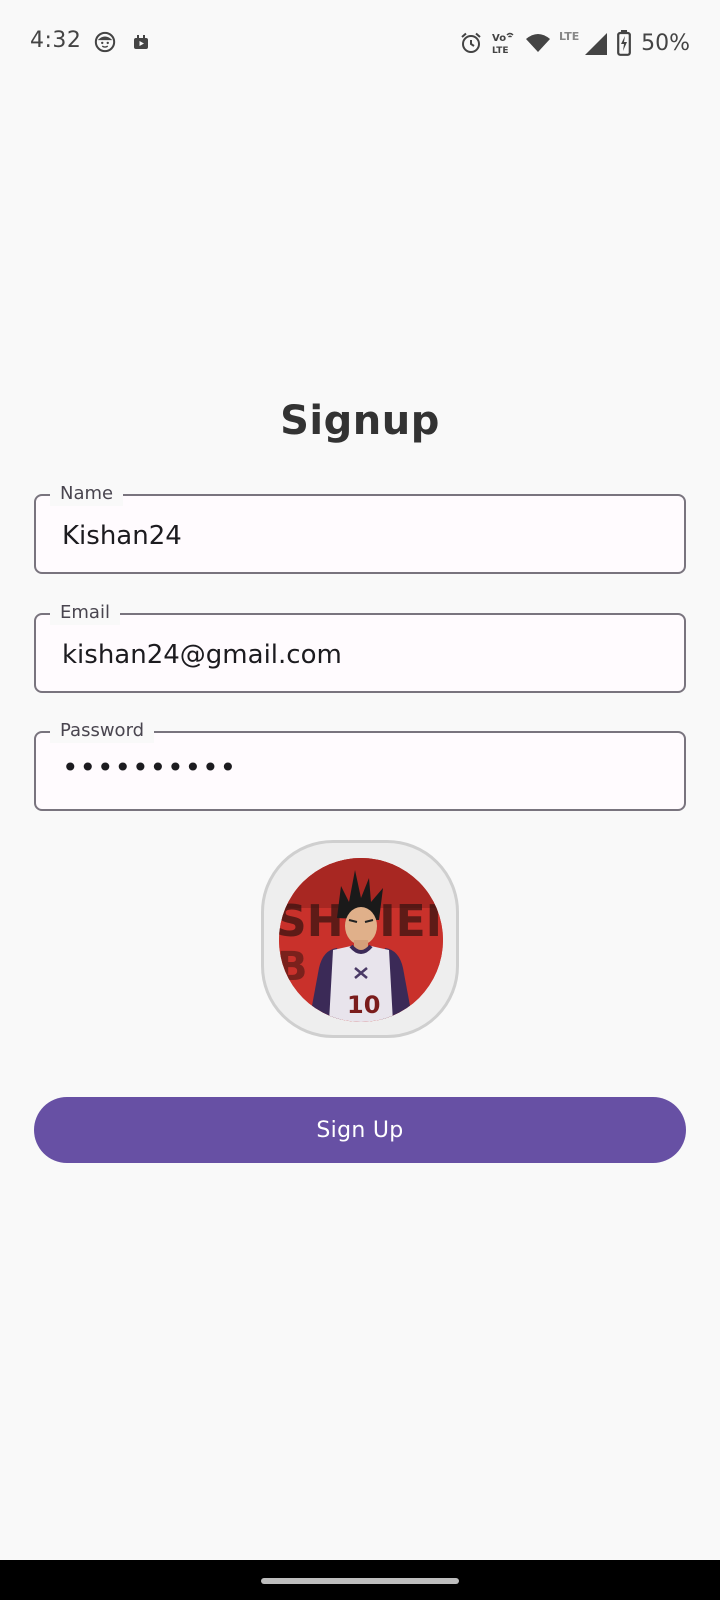  What do you see at coordinates (583, 42) in the screenshot?
I see `lte-signal-icon: LTE` at bounding box center [583, 42].